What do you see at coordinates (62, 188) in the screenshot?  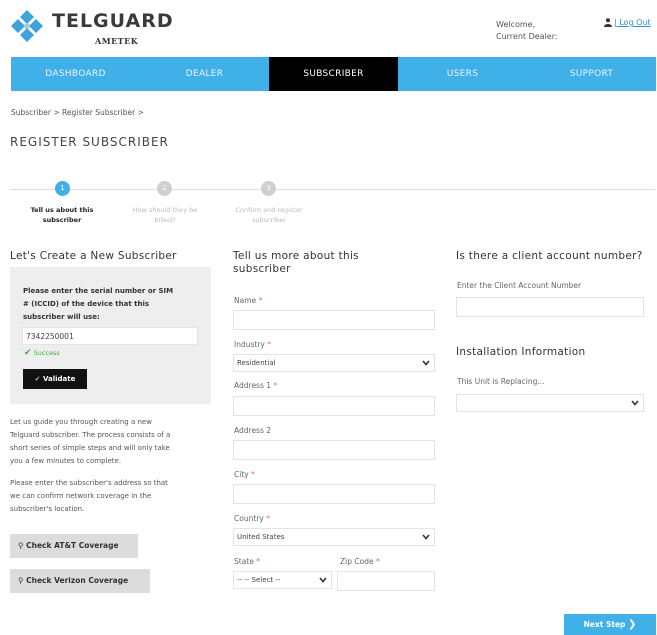 I see `step-1-indicator: 1` at bounding box center [62, 188].